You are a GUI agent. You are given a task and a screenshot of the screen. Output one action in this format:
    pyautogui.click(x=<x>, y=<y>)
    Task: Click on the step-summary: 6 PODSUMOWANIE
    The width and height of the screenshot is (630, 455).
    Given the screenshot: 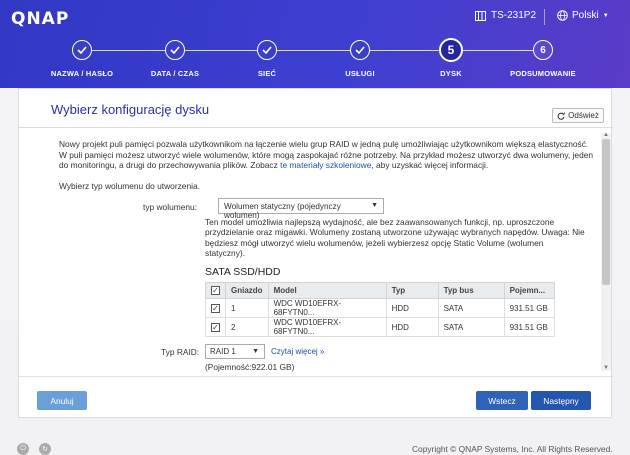 What is the action you would take?
    pyautogui.click(x=543, y=59)
    